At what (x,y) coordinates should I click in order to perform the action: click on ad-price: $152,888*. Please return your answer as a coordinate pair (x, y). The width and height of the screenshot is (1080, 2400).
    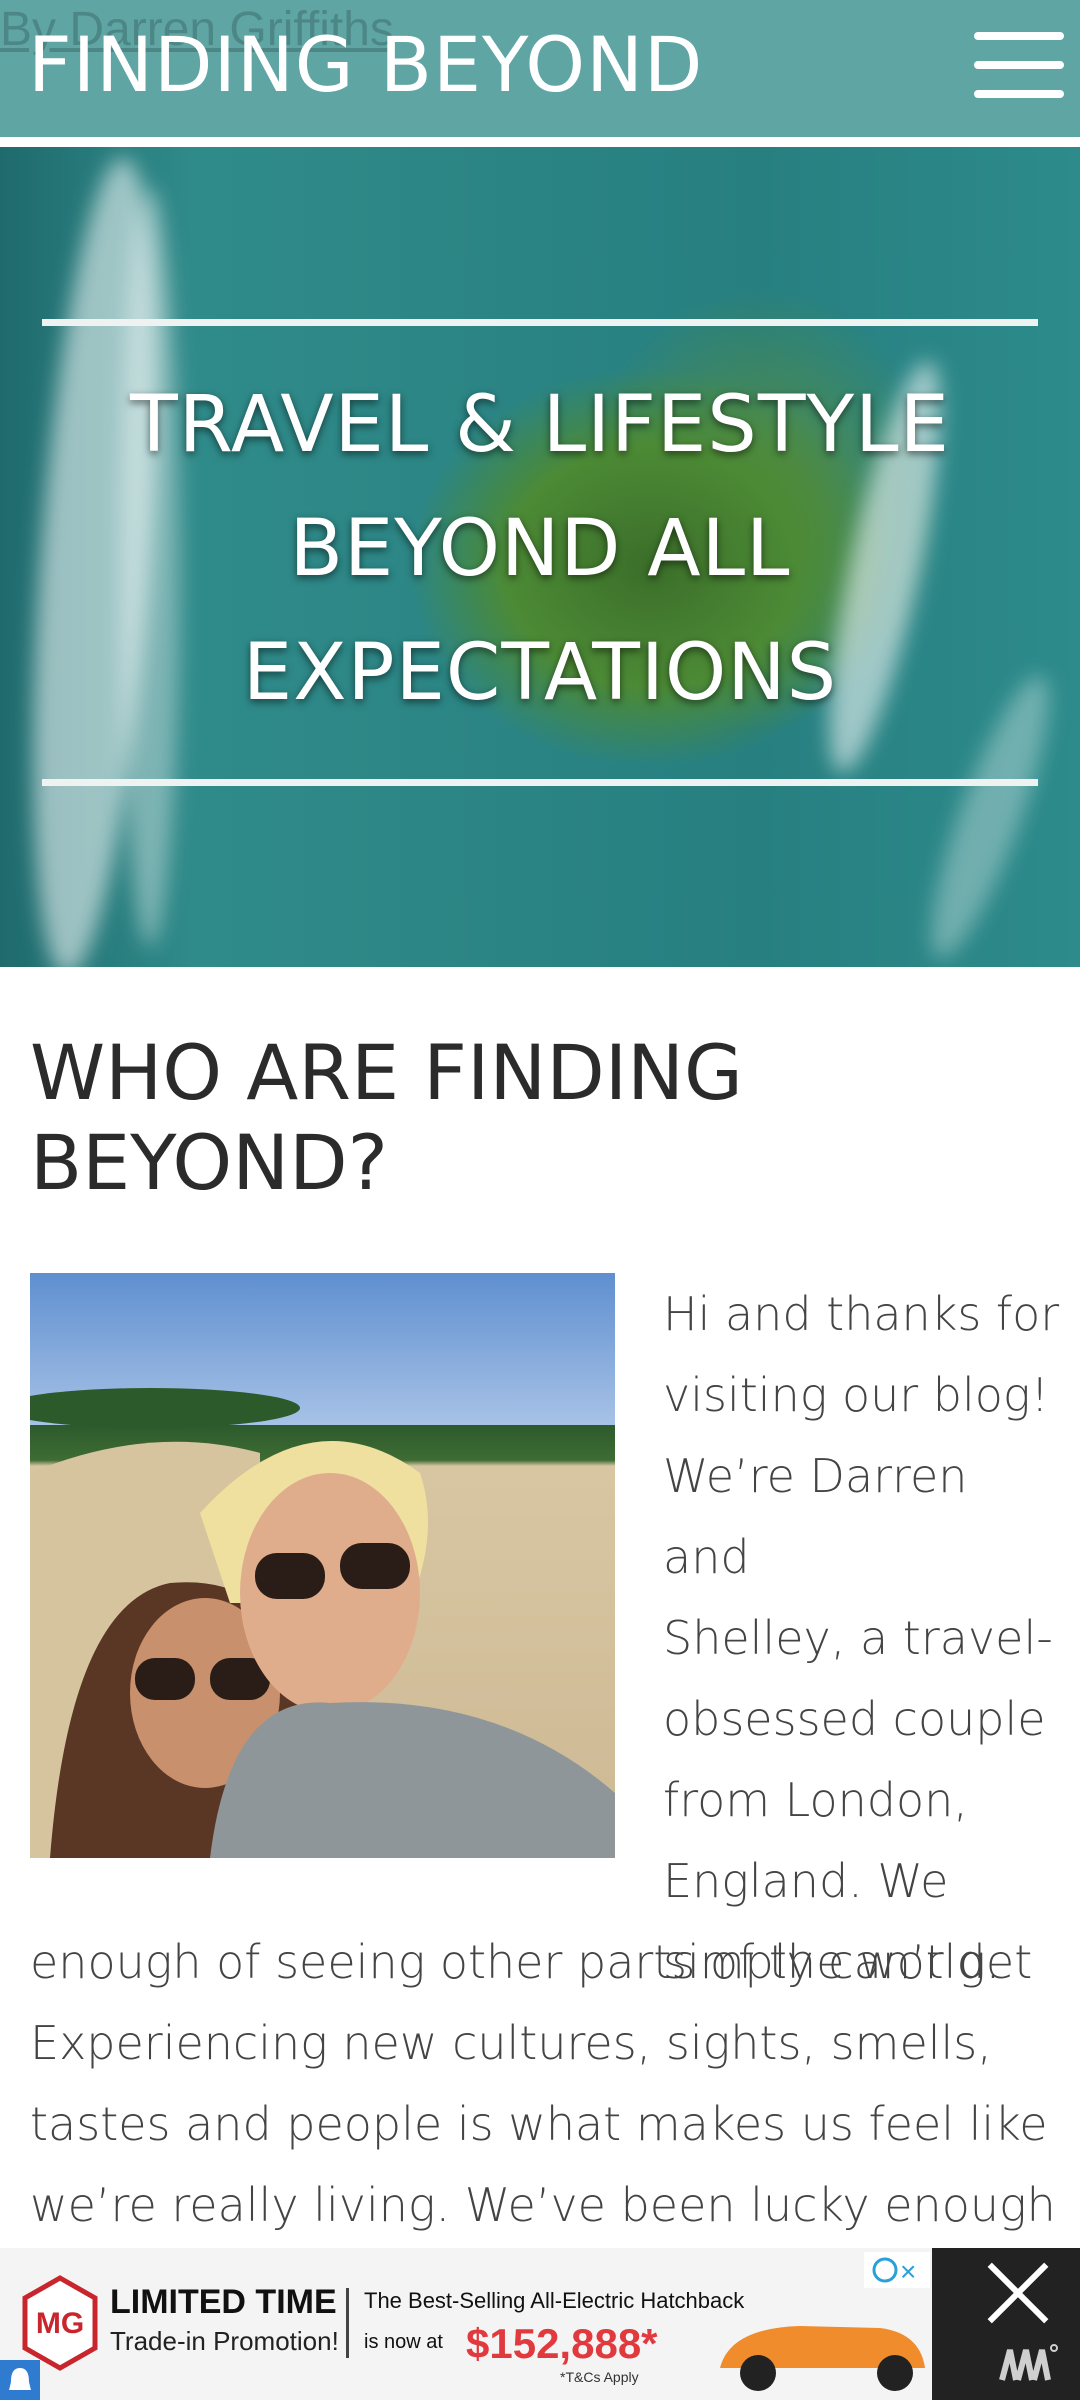
    Looking at the image, I should click on (562, 2343).